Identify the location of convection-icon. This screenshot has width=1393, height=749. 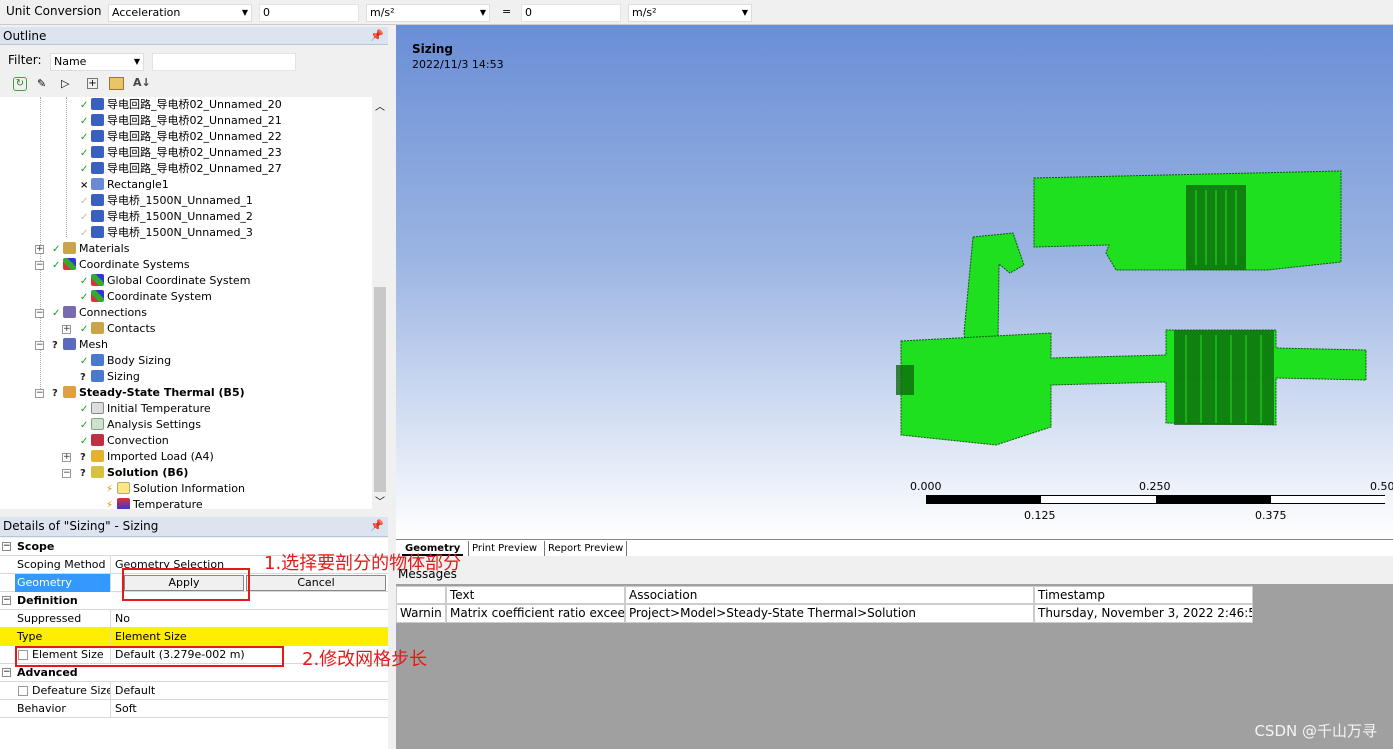
(97, 440).